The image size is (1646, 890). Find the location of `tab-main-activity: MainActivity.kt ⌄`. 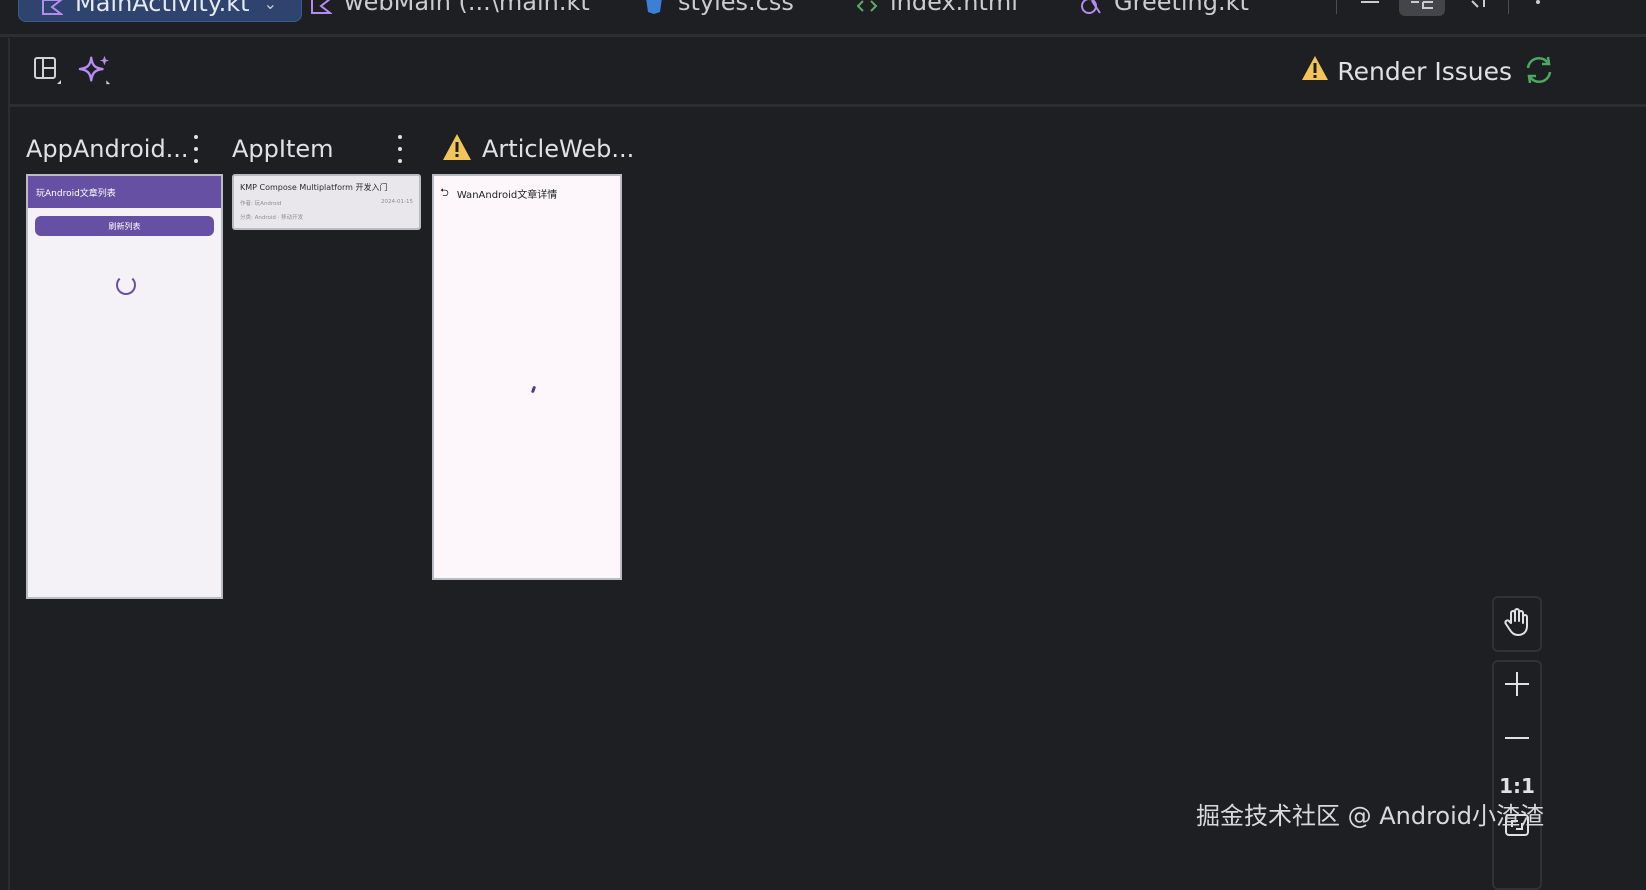

tab-main-activity: MainActivity.kt ⌄ is located at coordinates (160, 11).